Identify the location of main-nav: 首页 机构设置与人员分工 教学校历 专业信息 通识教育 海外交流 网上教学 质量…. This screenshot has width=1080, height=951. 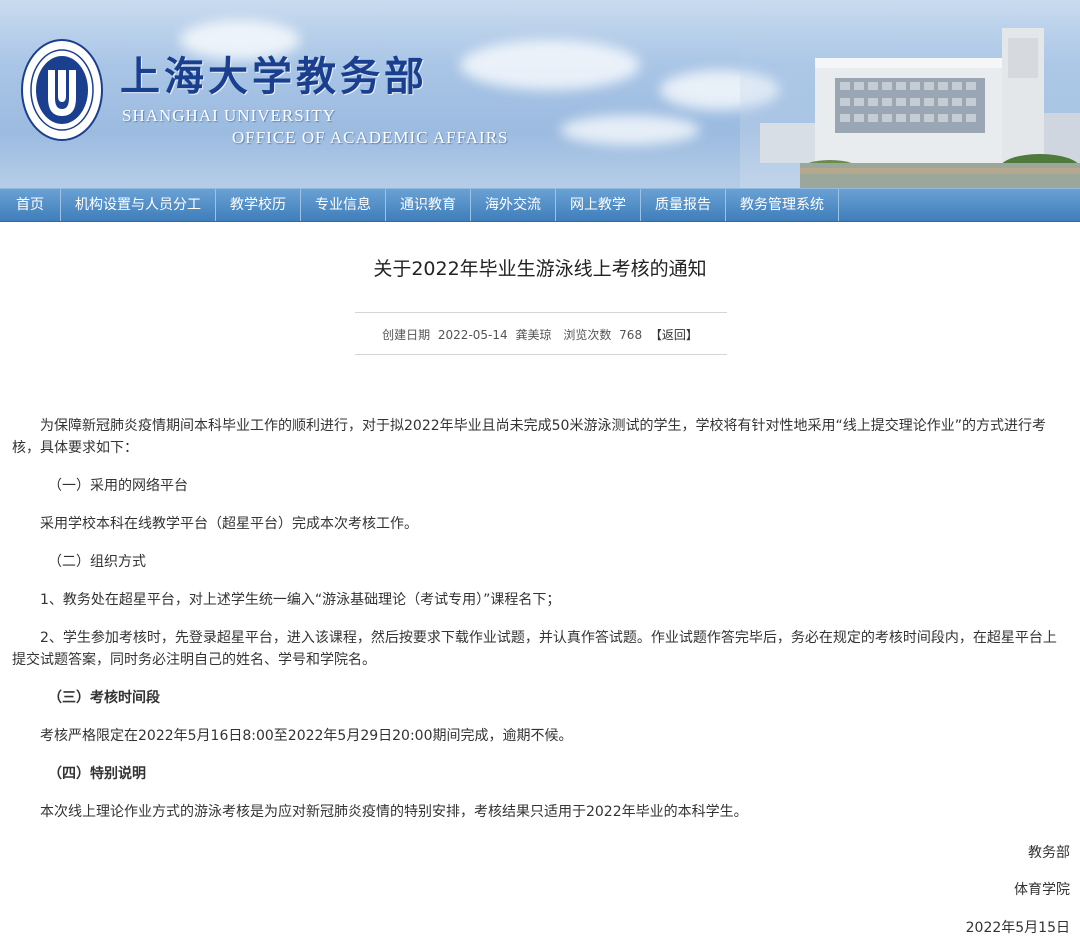
(540, 205).